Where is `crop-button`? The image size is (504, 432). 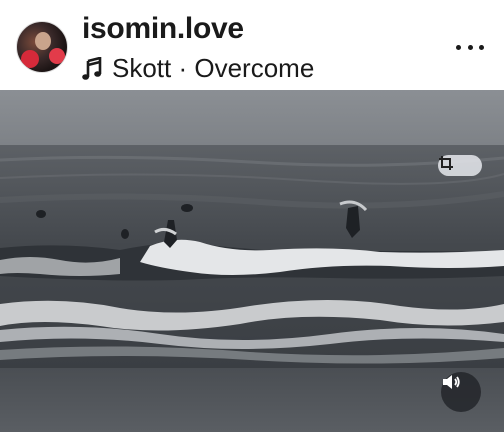
crop-button is located at coordinates (460, 165).